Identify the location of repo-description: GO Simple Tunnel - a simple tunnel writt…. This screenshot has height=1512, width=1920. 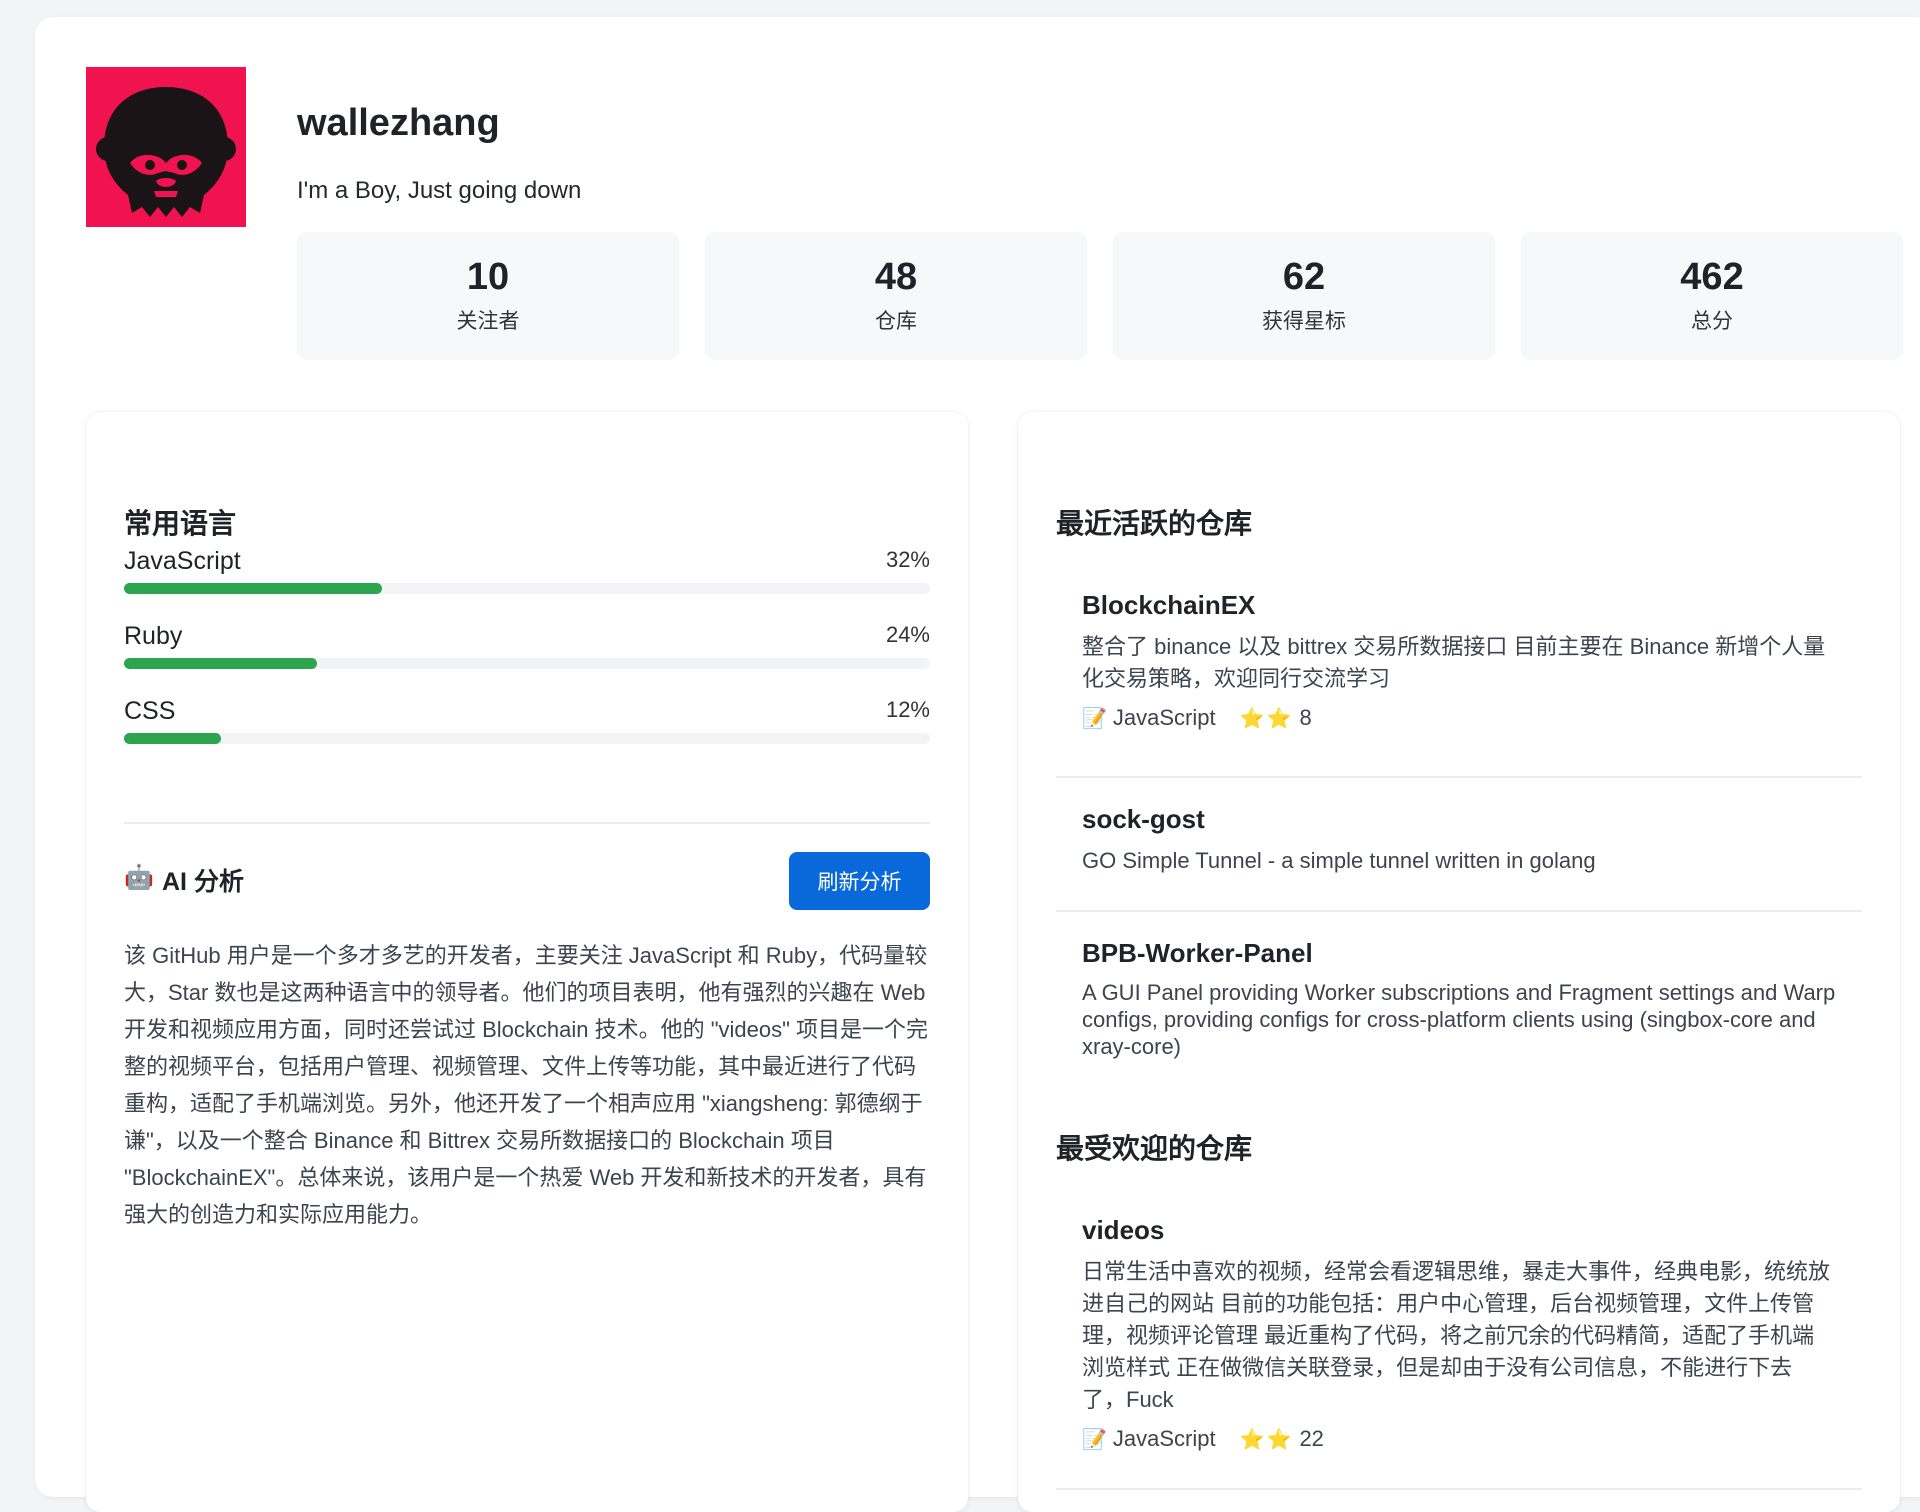
(1339, 860).